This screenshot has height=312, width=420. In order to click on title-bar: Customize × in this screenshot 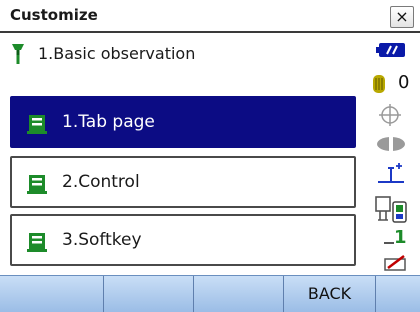, I will do `click(210, 16)`.